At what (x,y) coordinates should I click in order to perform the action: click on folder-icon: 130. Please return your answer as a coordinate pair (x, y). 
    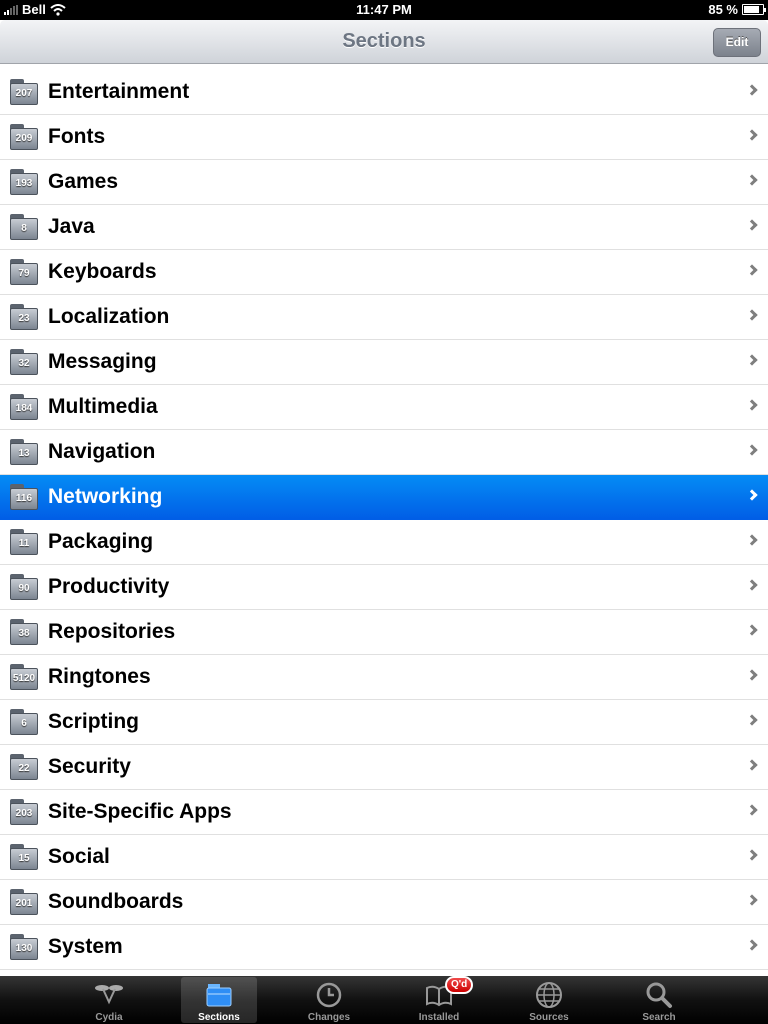
    Looking at the image, I should click on (24, 947).